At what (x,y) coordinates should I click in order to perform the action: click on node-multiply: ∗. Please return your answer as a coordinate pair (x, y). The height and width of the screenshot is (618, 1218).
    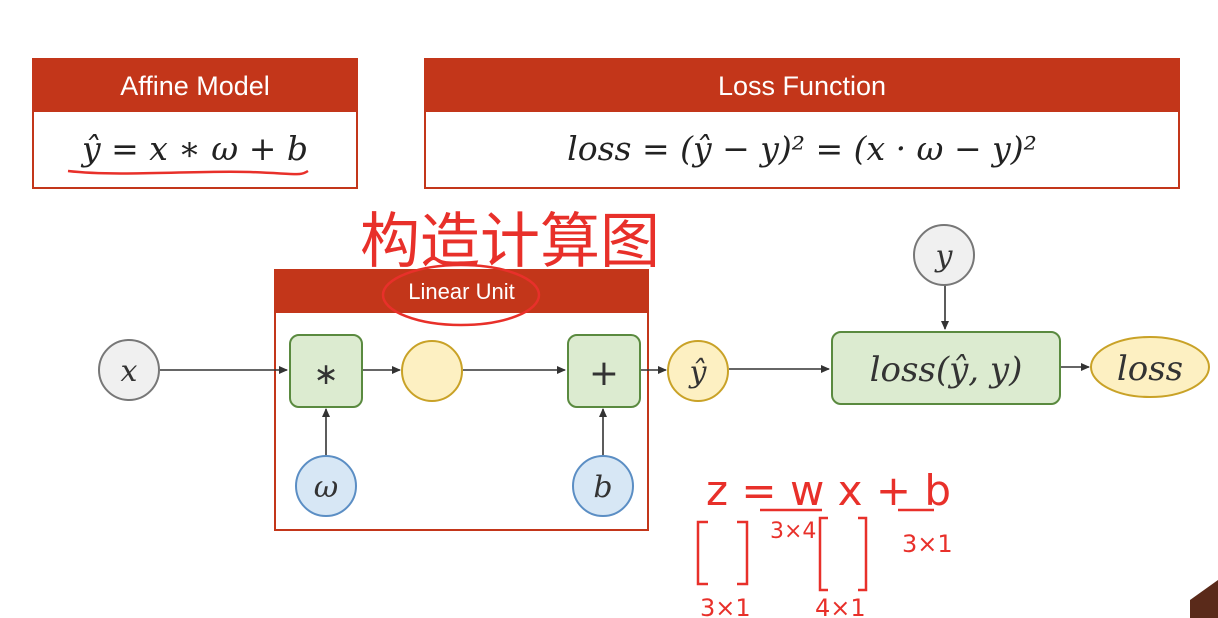
    Looking at the image, I should click on (326, 371).